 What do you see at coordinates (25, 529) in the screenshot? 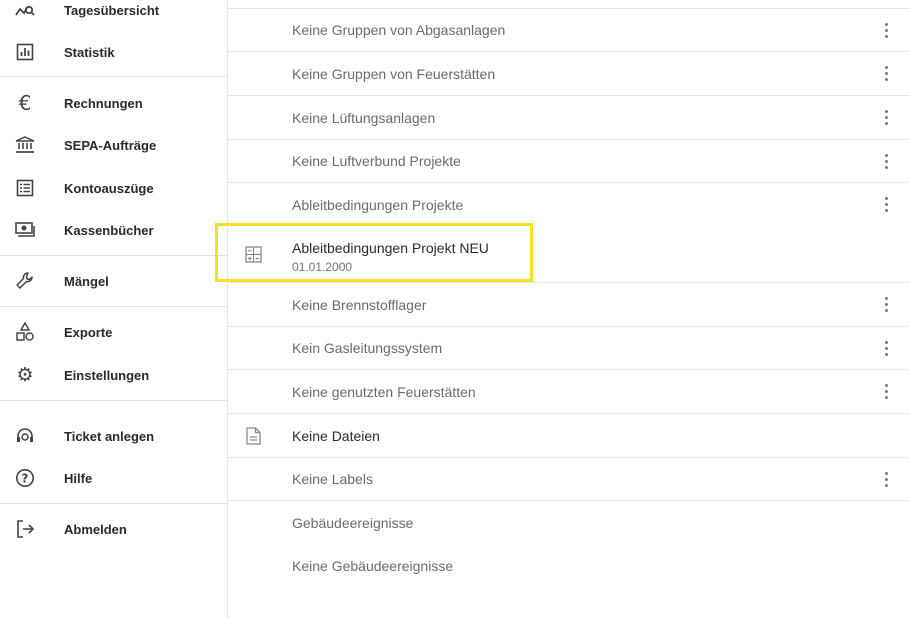
I see `logout-icon` at bounding box center [25, 529].